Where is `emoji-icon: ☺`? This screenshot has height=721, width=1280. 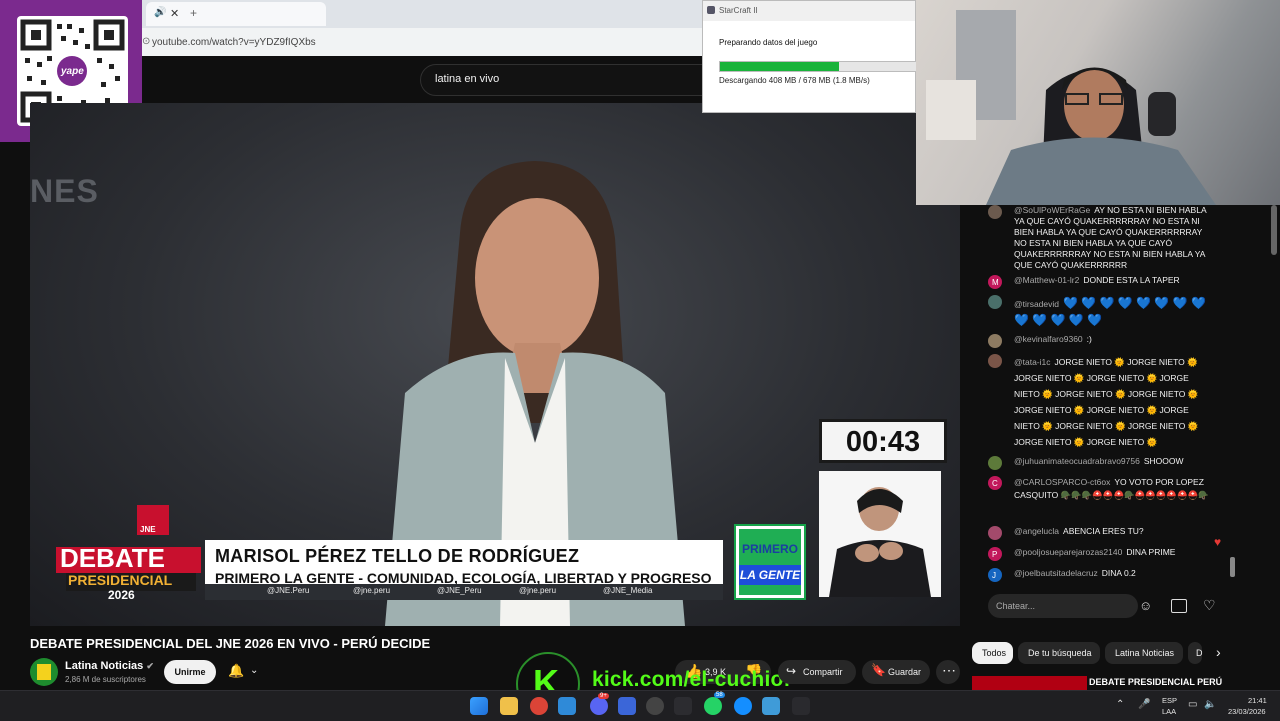
emoji-icon: ☺ is located at coordinates (1145, 605).